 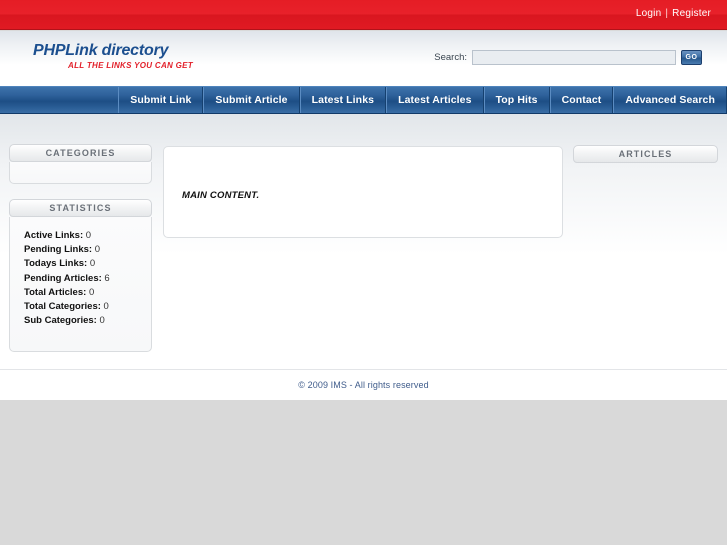 What do you see at coordinates (102, 321) in the screenshot?
I see `stat-value-sub-categories: 0` at bounding box center [102, 321].